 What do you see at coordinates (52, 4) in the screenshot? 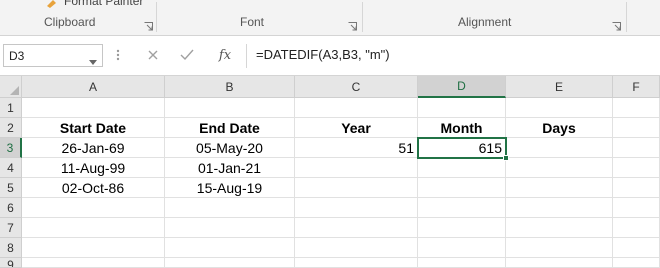
I see `paintbrush-icon` at bounding box center [52, 4].